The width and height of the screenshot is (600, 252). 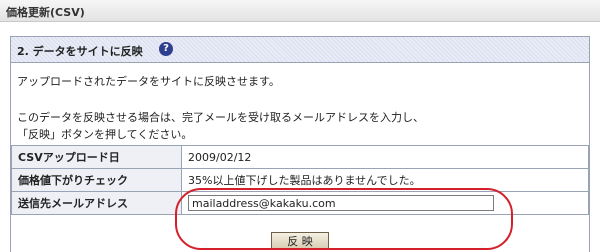 What do you see at coordinates (80, 51) in the screenshot?
I see `section-title: 2. データをサイトに反映` at bounding box center [80, 51].